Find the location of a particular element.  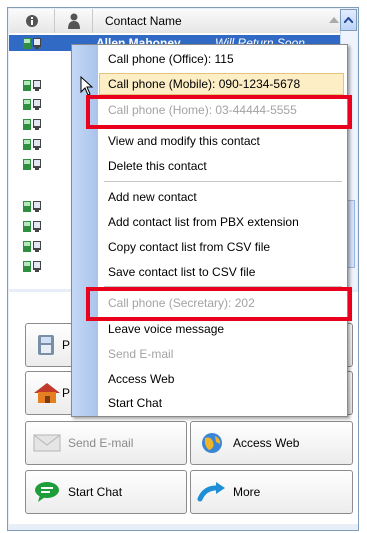

menu-separator is located at coordinates (223, 181).